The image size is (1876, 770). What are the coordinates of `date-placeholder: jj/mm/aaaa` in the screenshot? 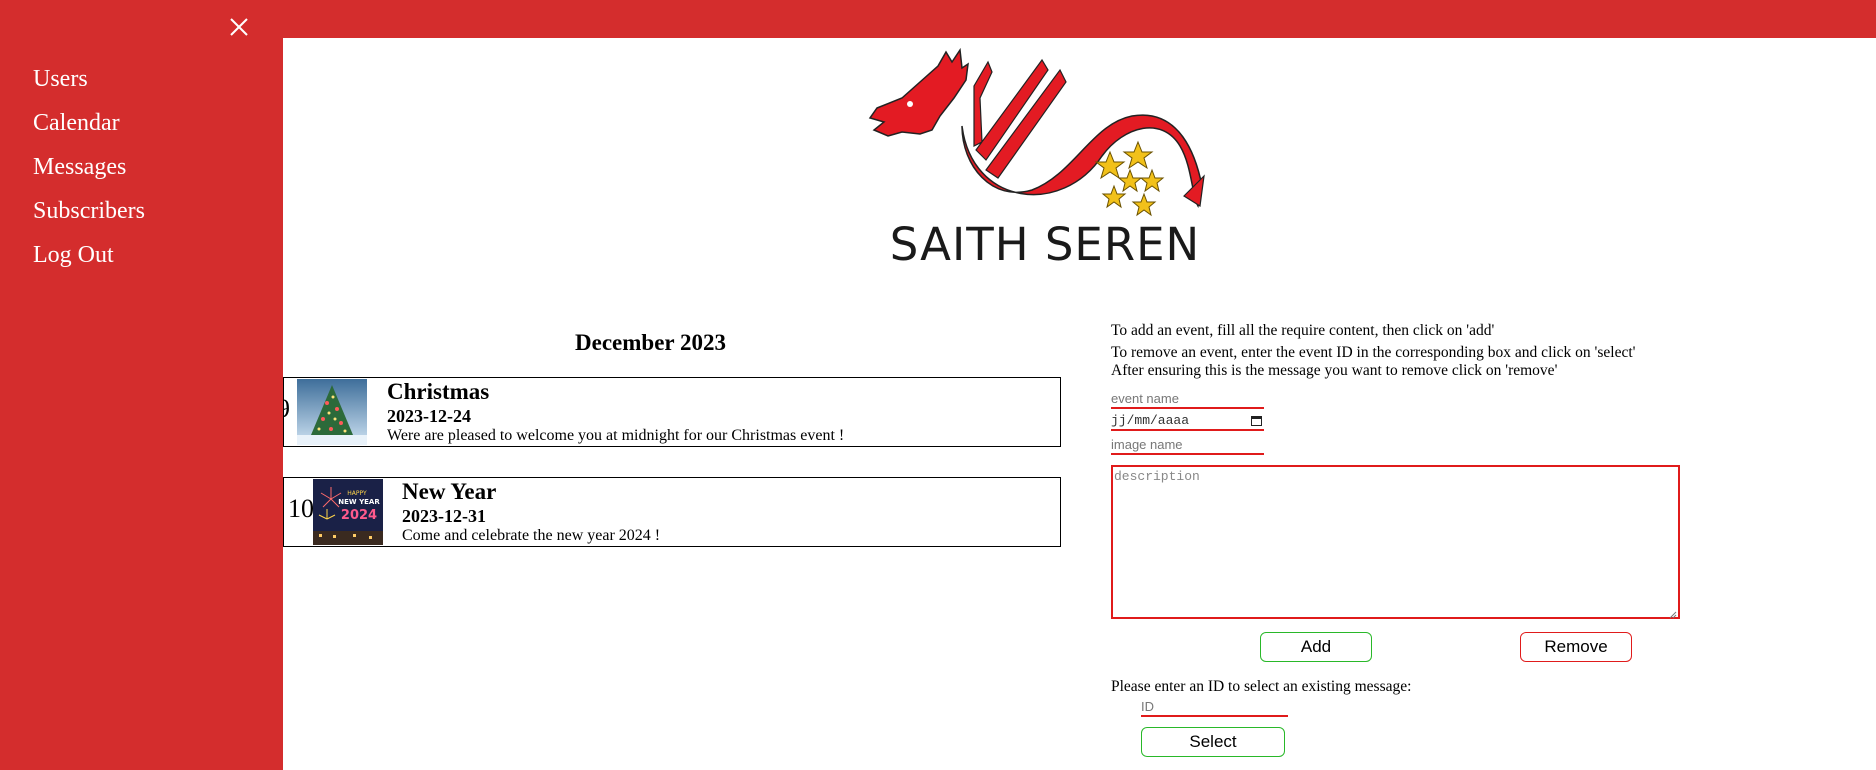 It's located at (1150, 420).